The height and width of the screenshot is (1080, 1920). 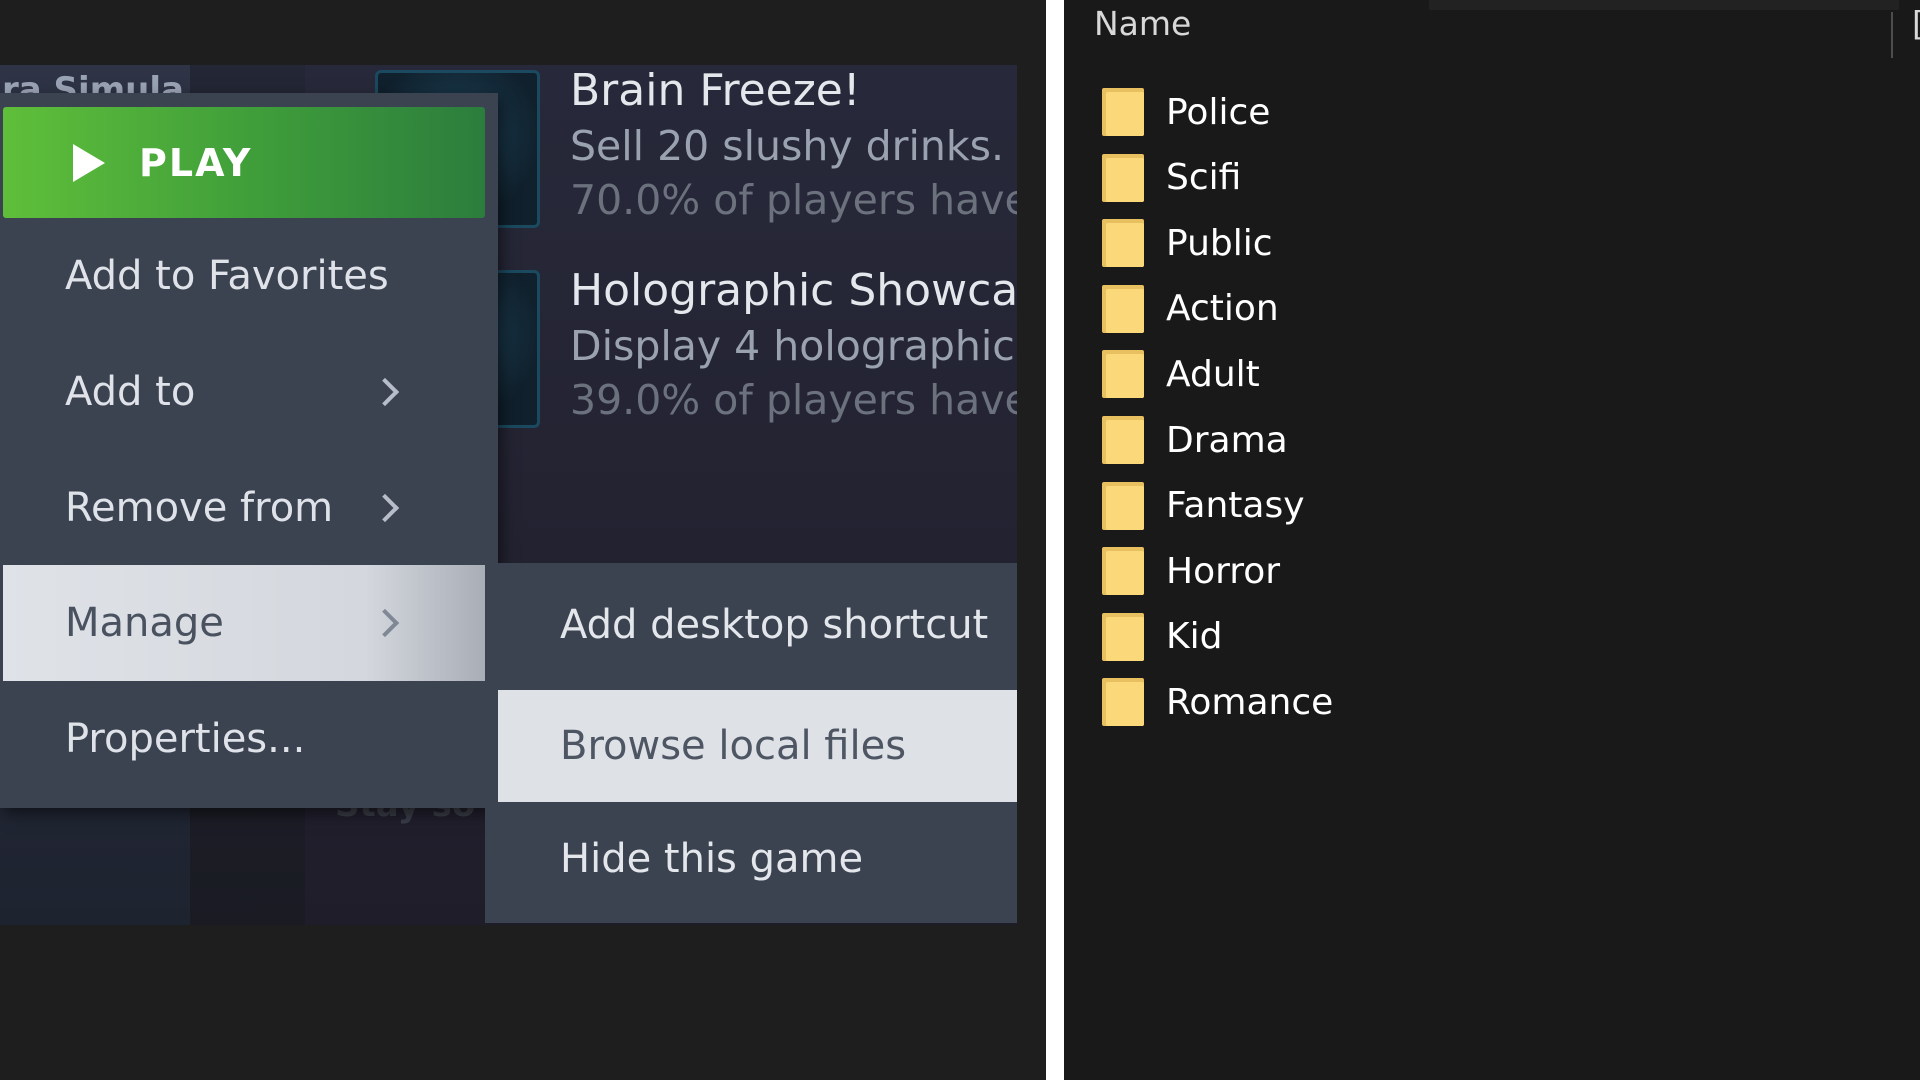 I want to click on column-separator, so click(x=1892, y=35).